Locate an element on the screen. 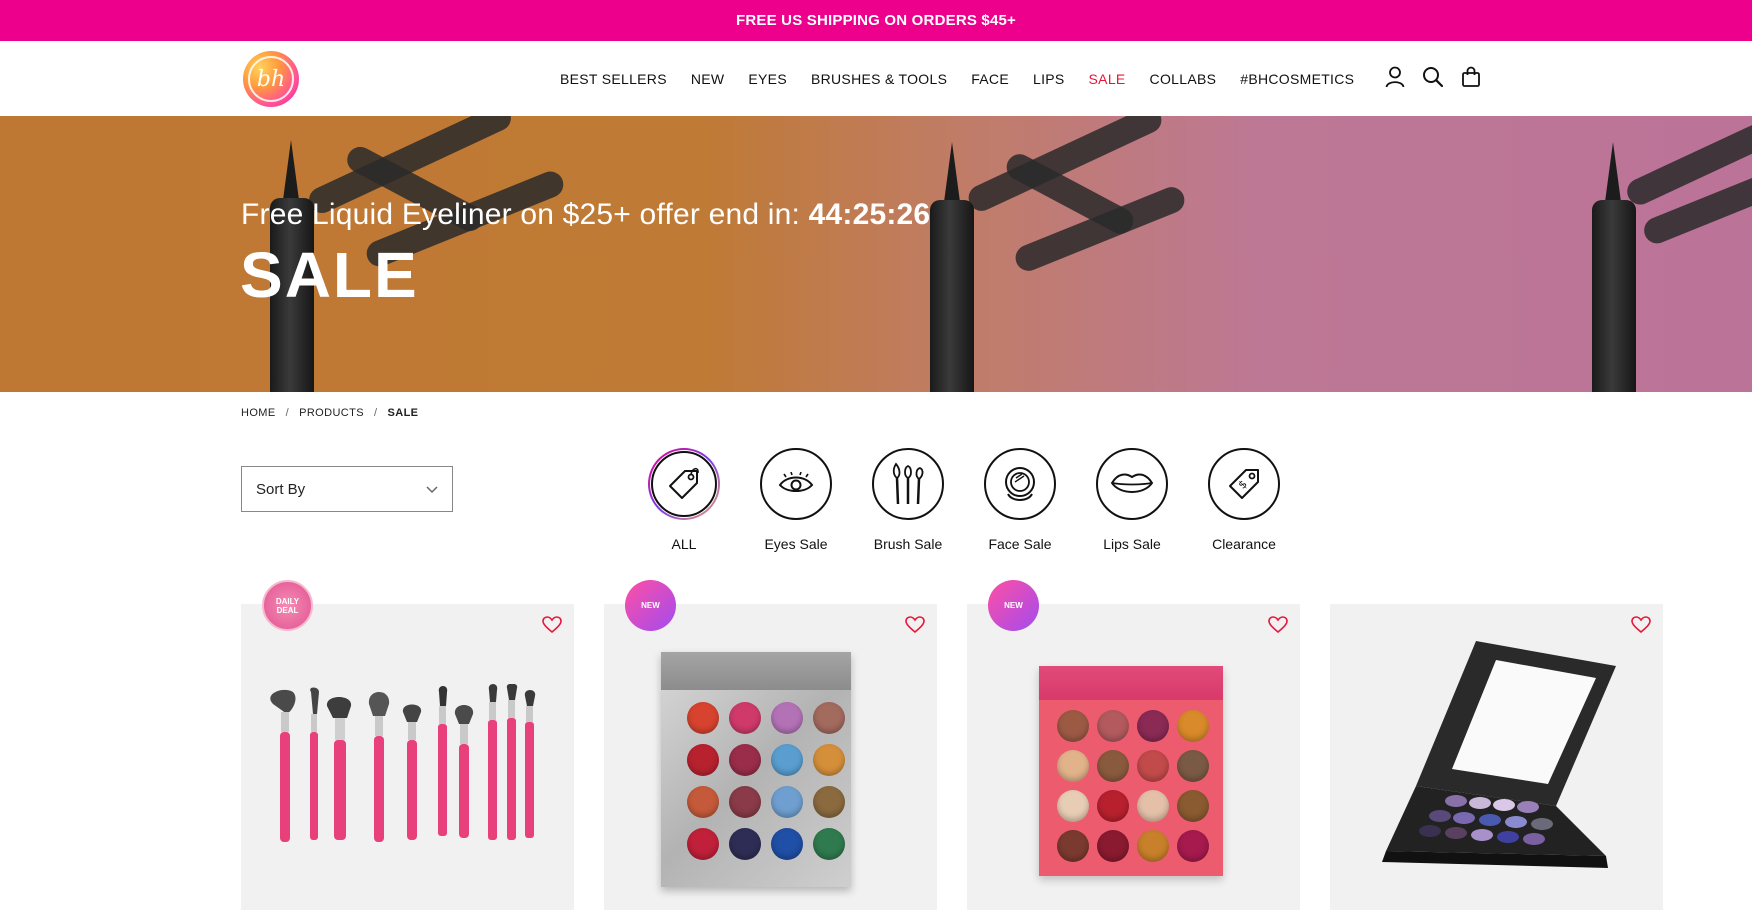  nav-bhcosmetics: #BHCOSMETICS is located at coordinates (1297, 79).